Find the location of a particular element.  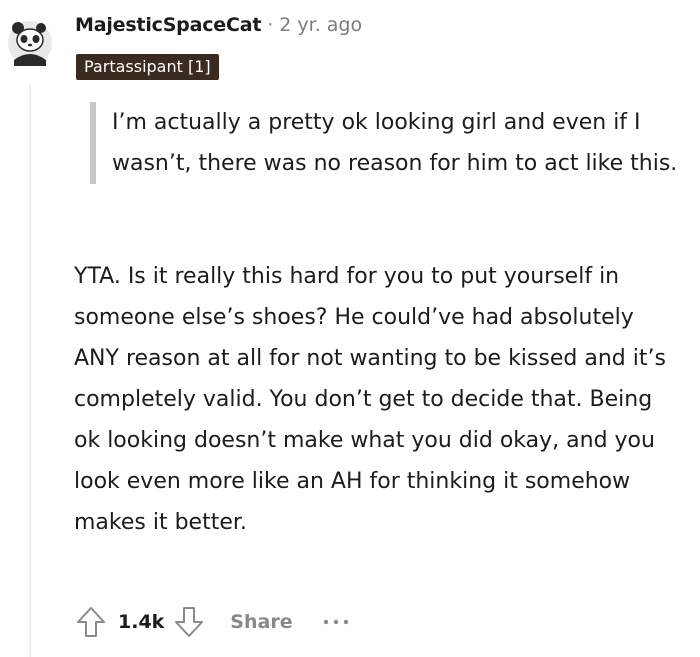

comment-actions: 1.4k Share is located at coordinates (212, 622).